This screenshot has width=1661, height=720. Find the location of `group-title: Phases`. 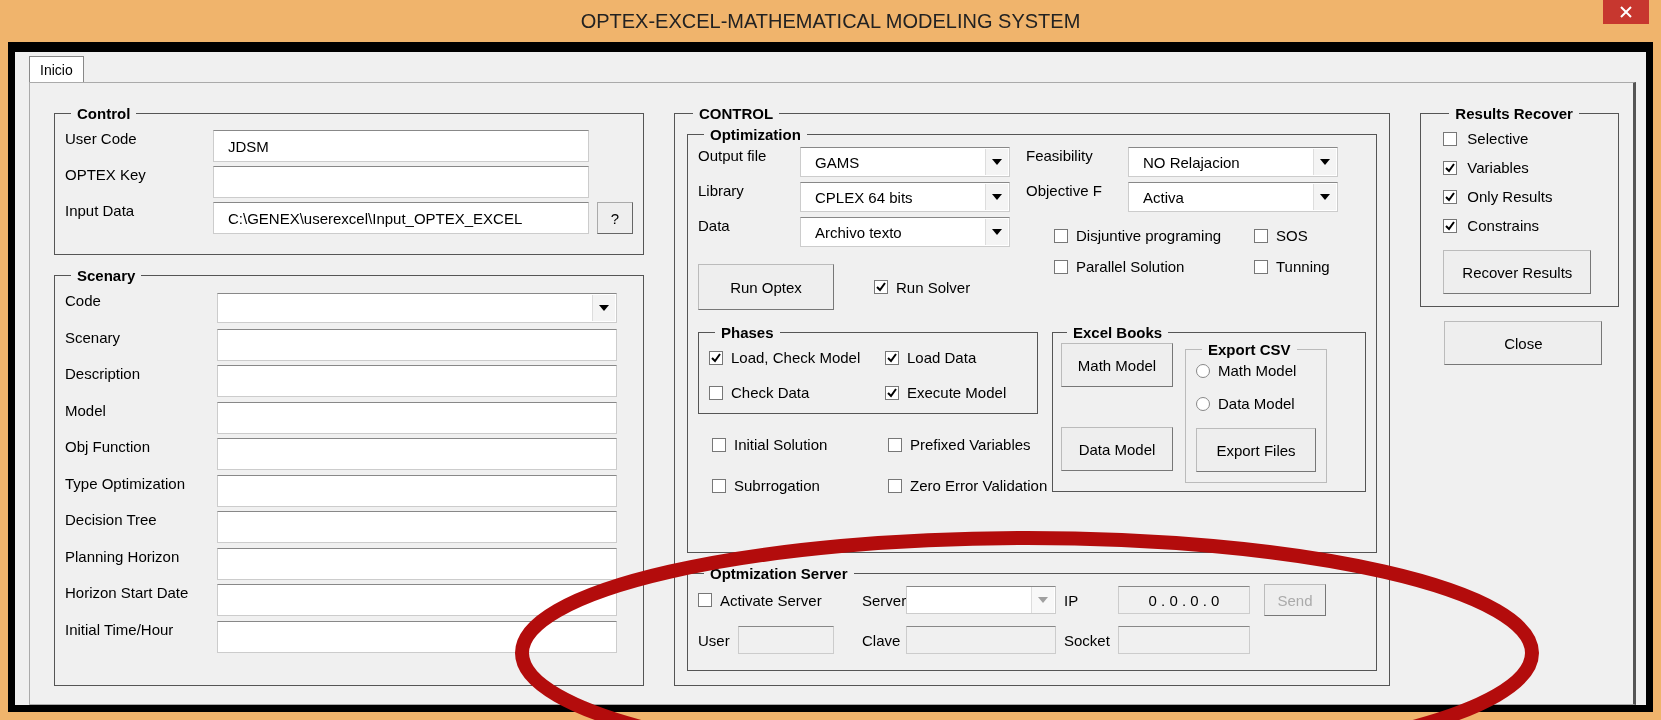

group-title: Phases is located at coordinates (747, 332).